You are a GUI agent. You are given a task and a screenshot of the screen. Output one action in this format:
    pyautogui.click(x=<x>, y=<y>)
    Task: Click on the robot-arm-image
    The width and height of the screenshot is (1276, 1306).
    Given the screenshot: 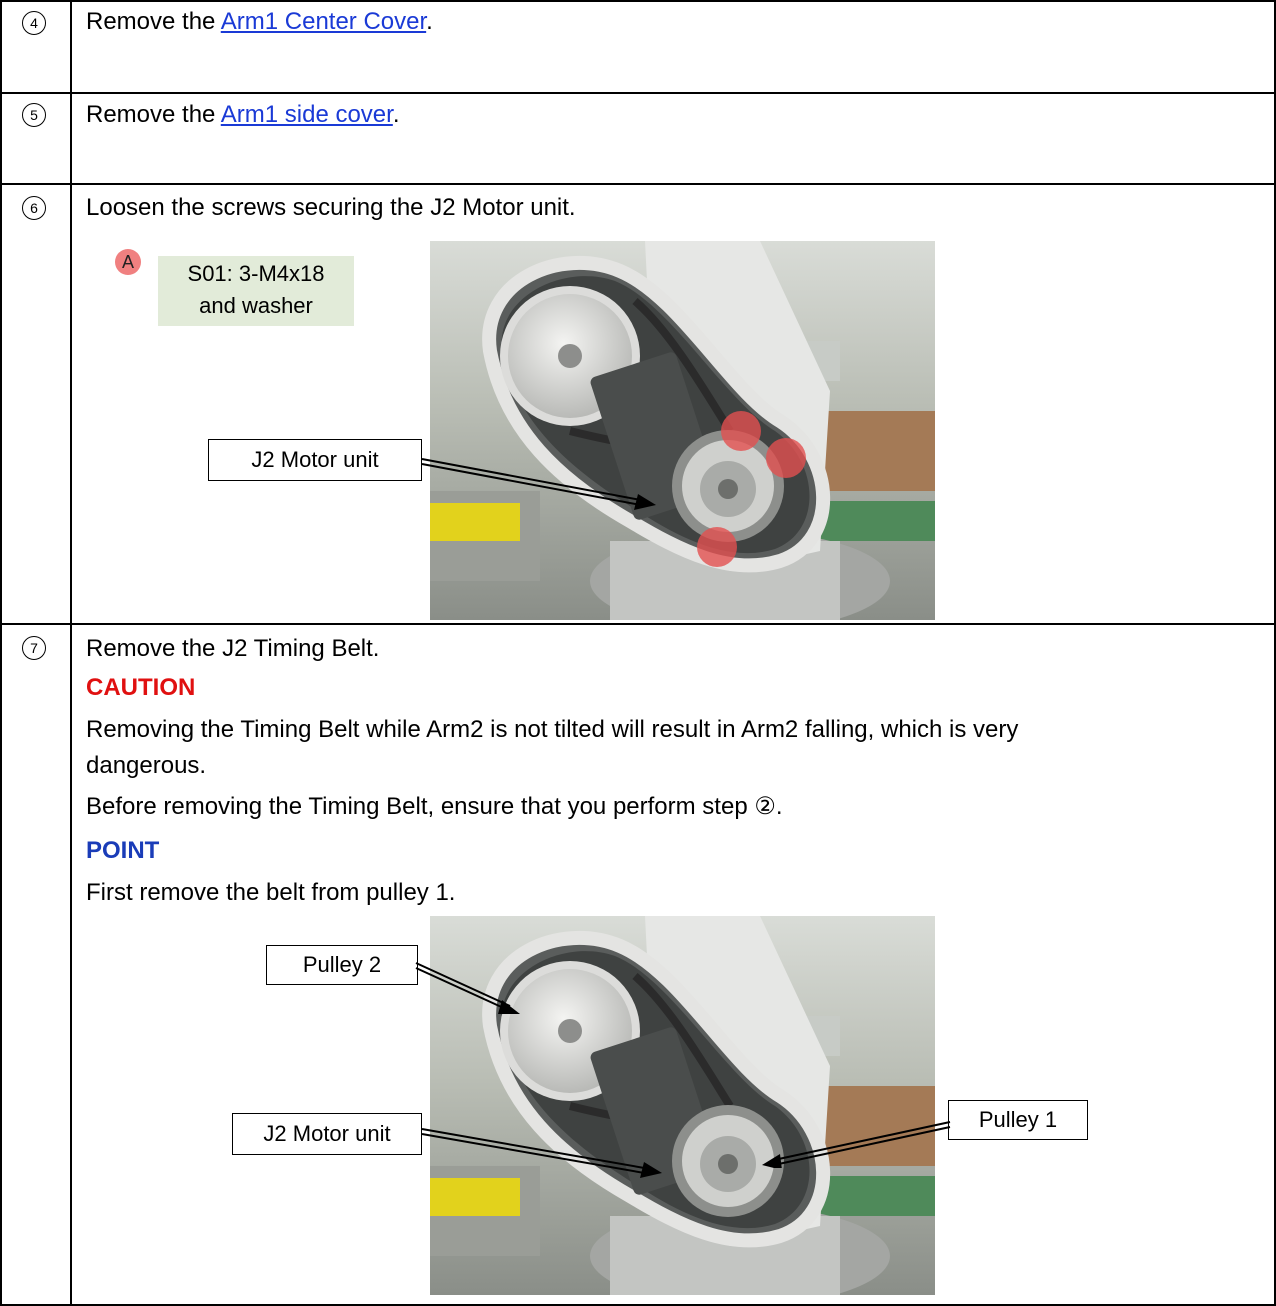 What is the action you would take?
    pyautogui.click(x=682, y=430)
    